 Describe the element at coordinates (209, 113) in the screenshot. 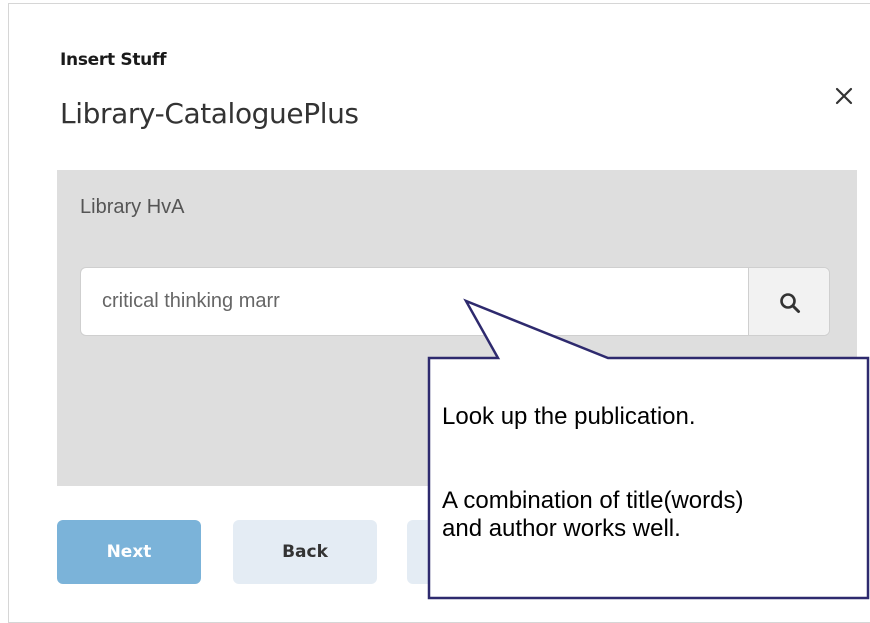

I see `dialog-title: Library-CataloguePlus` at that location.